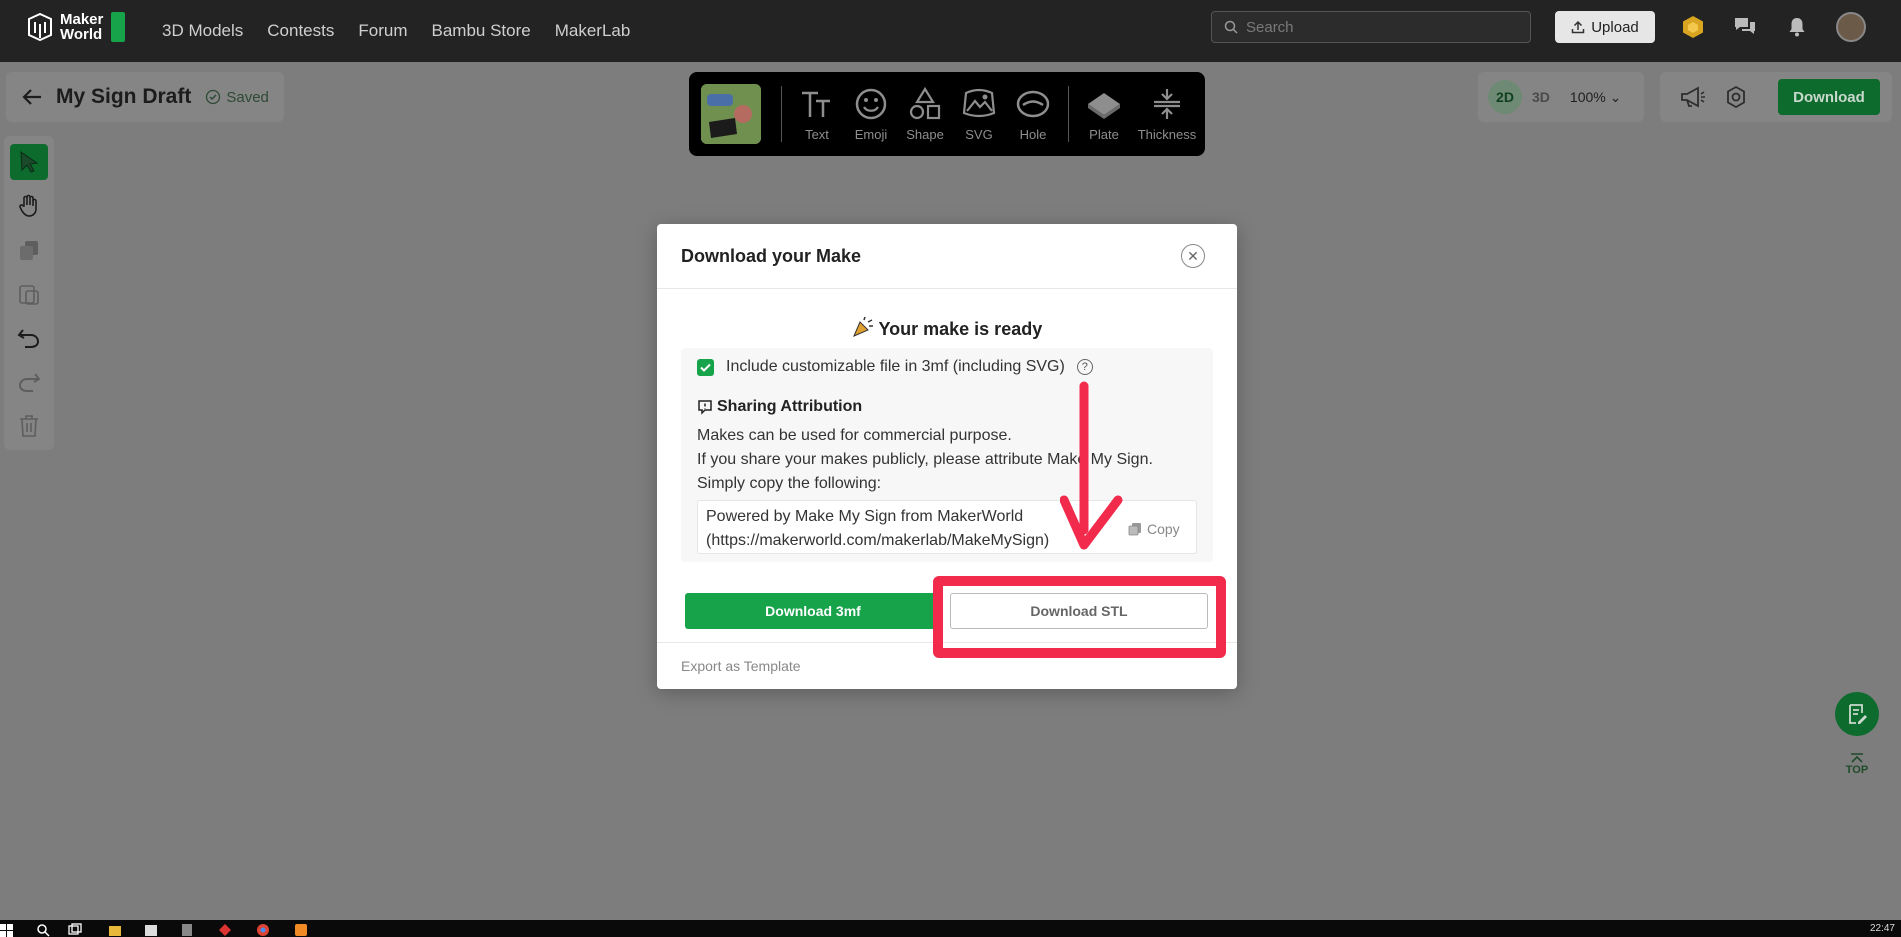  I want to click on svg-tool-button: SVG, so click(979, 114).